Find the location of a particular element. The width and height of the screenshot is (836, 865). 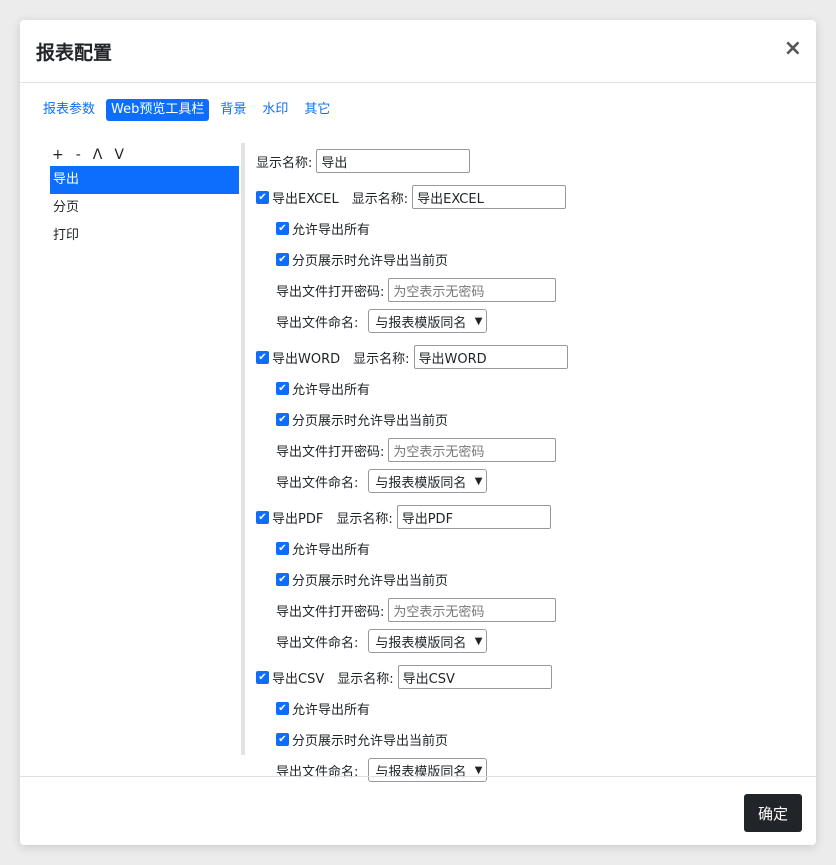

pdf-name-label: 显示名称: is located at coordinates (364, 519).